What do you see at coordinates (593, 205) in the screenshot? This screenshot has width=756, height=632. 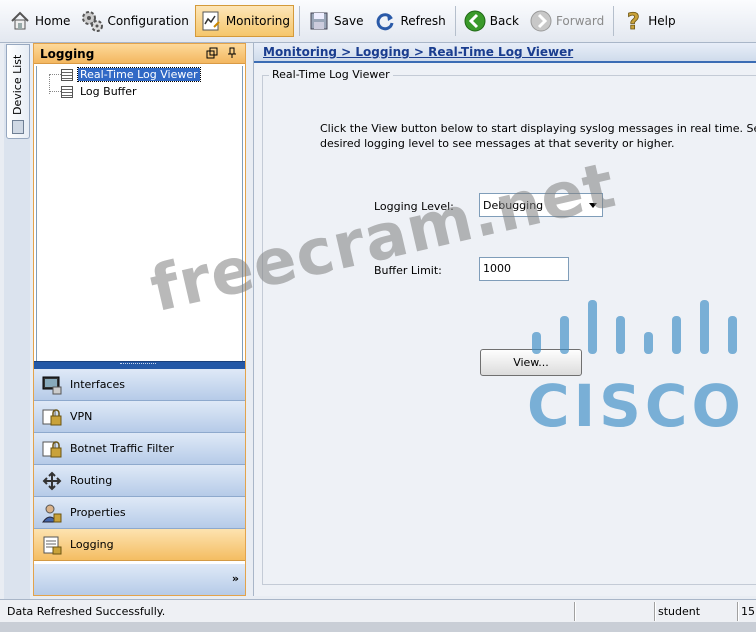 I see `chevron-down-icon` at bounding box center [593, 205].